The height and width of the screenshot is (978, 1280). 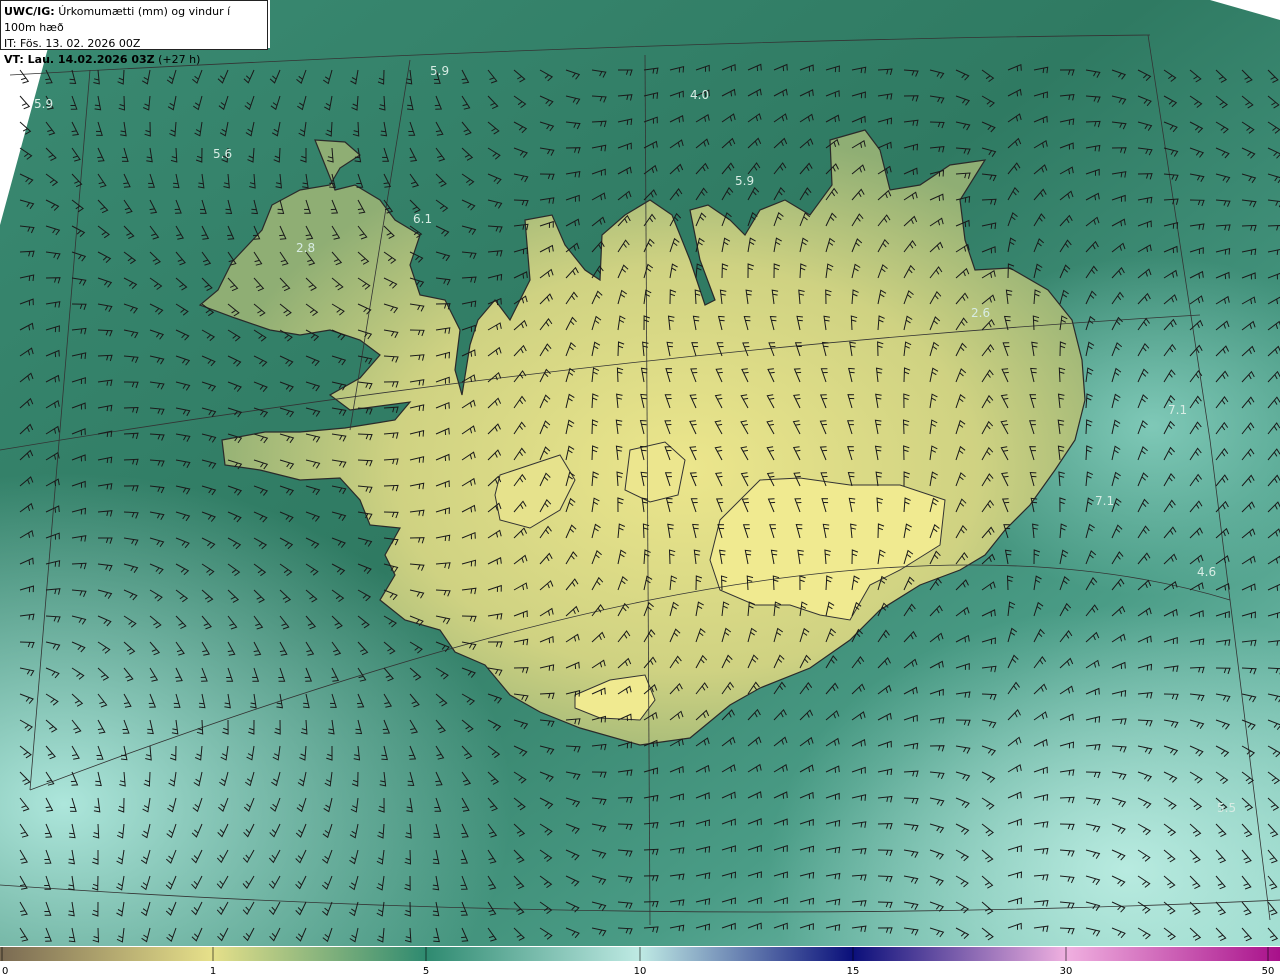 What do you see at coordinates (853, 971) in the screenshot?
I see `colorbar-tick-label: 15` at bounding box center [853, 971].